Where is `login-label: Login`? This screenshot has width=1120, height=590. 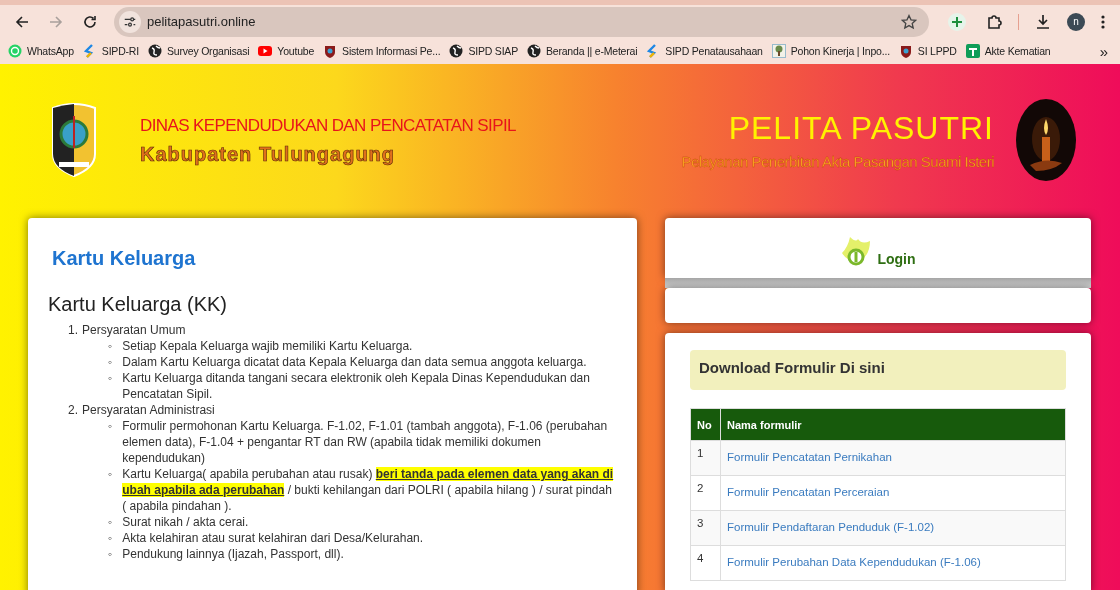 login-label: Login is located at coordinates (896, 259).